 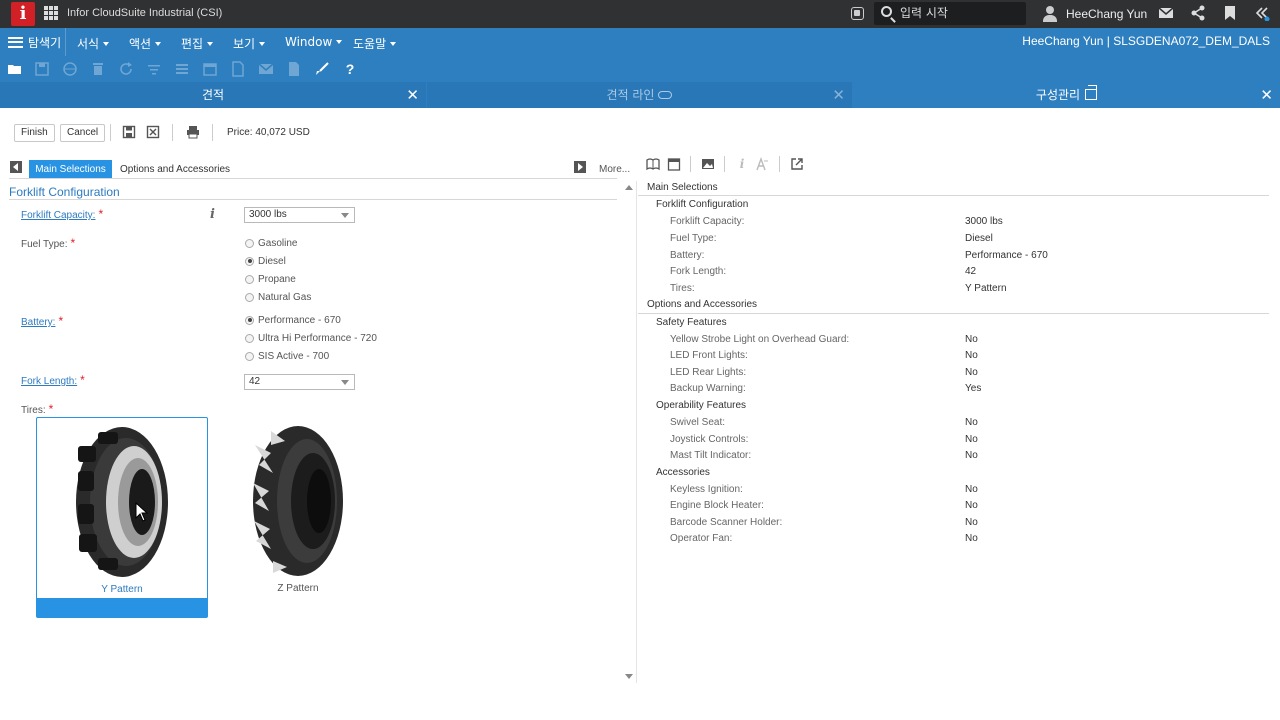 What do you see at coordinates (1166, 13) in the screenshot?
I see `mail-icon` at bounding box center [1166, 13].